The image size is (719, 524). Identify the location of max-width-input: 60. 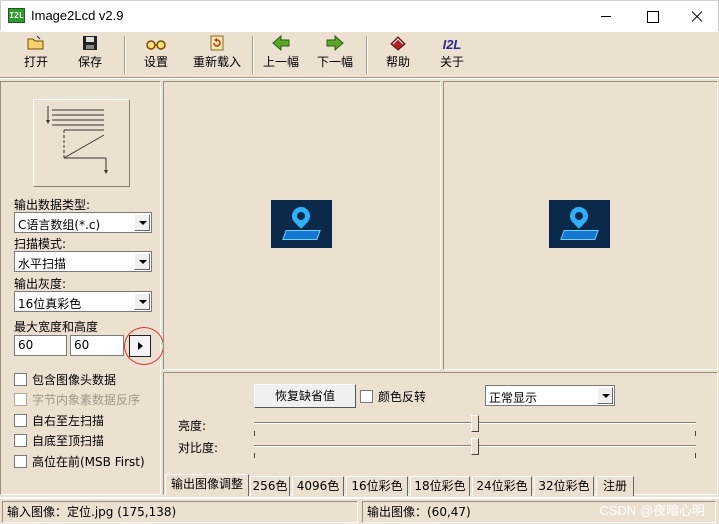
(40, 345).